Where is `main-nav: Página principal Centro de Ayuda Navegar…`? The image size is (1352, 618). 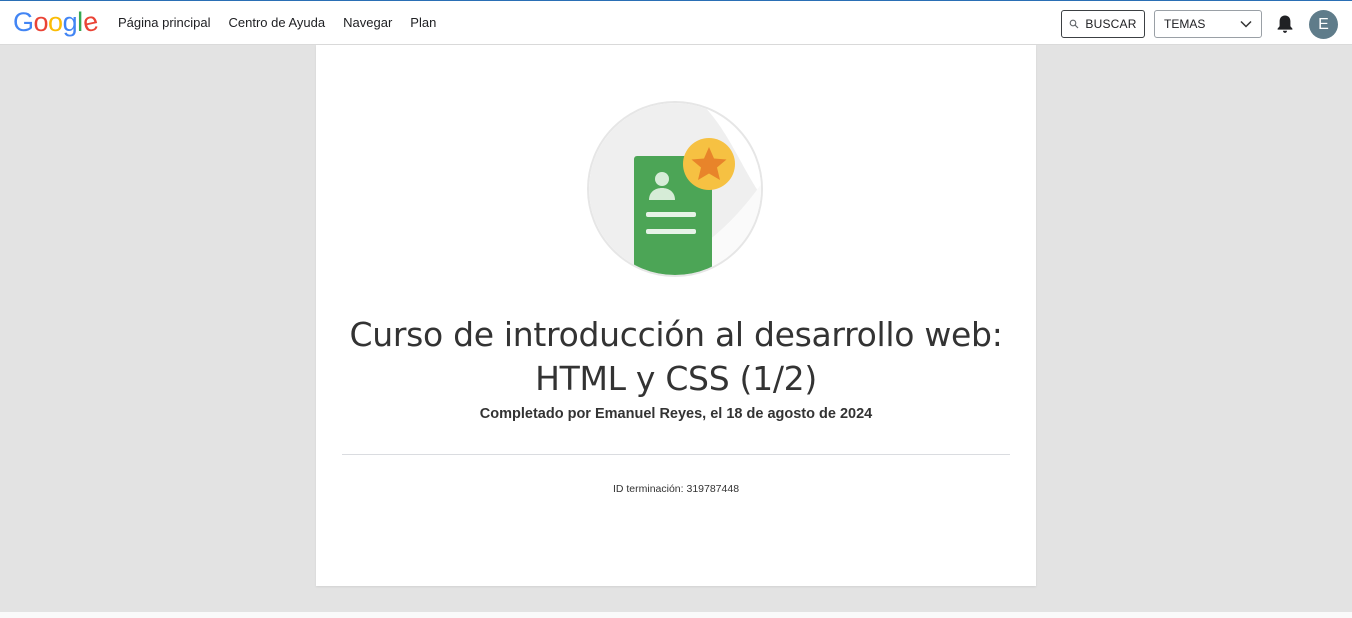
main-nav: Página principal Centro de Ayuda Navegar… is located at coordinates (286, 23).